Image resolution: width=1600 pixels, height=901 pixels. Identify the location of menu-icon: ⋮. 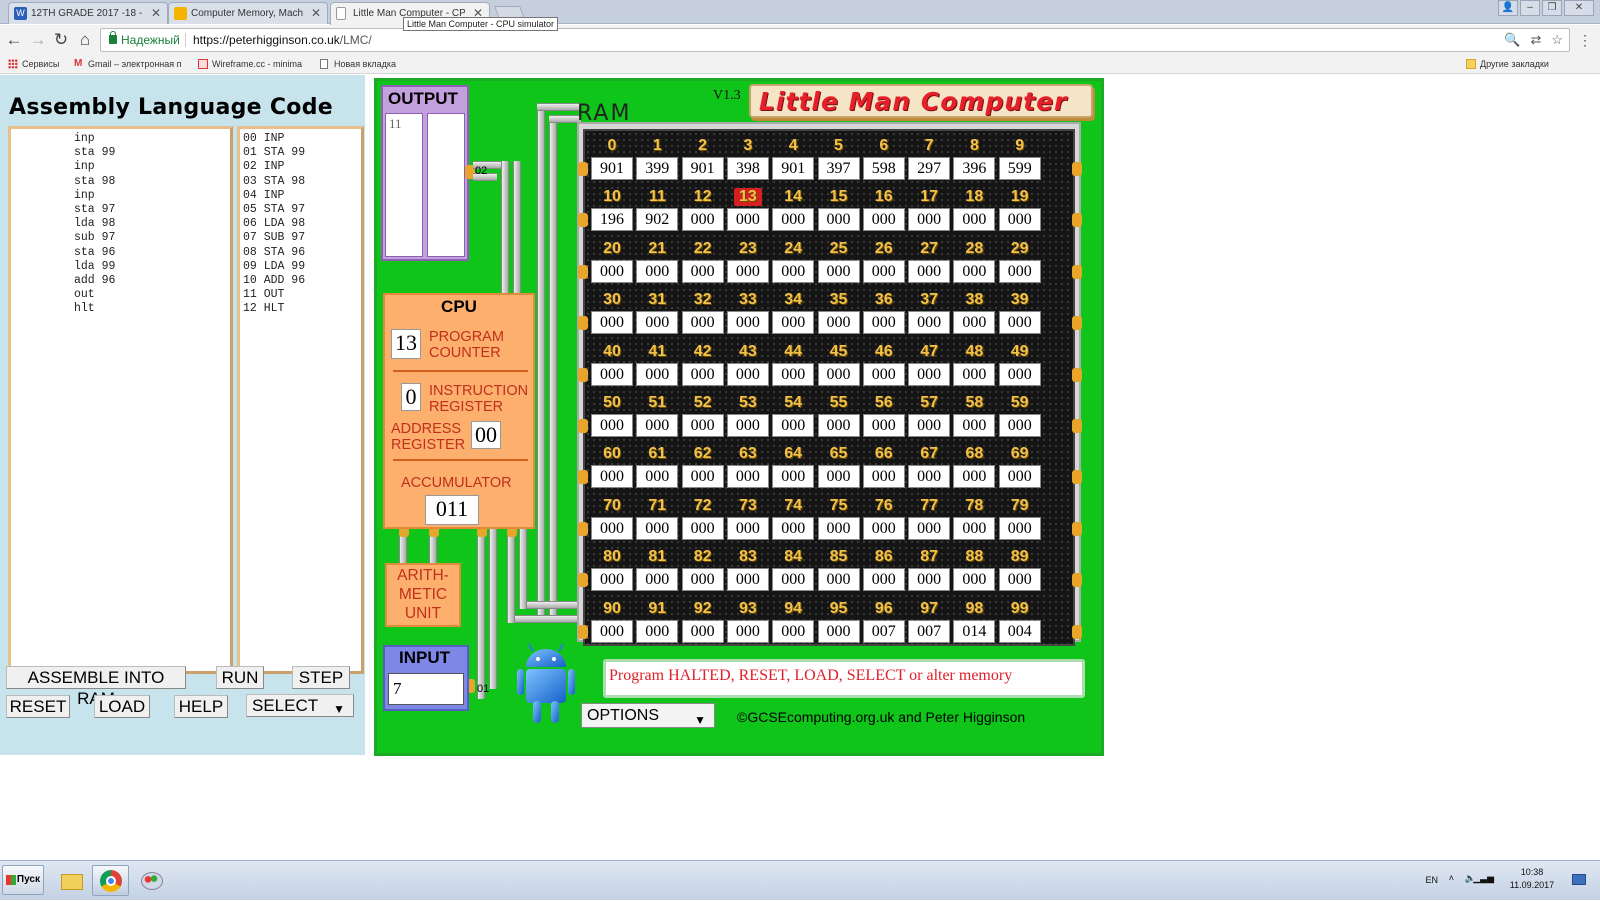
(1585, 40).